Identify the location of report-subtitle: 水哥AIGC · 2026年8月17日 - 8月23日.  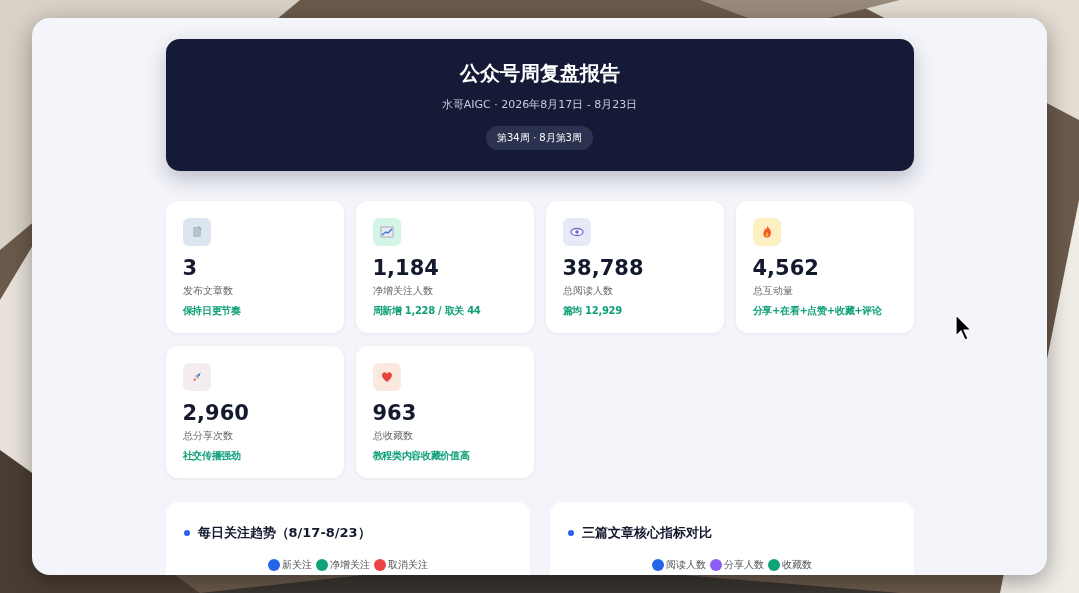
(539, 104).